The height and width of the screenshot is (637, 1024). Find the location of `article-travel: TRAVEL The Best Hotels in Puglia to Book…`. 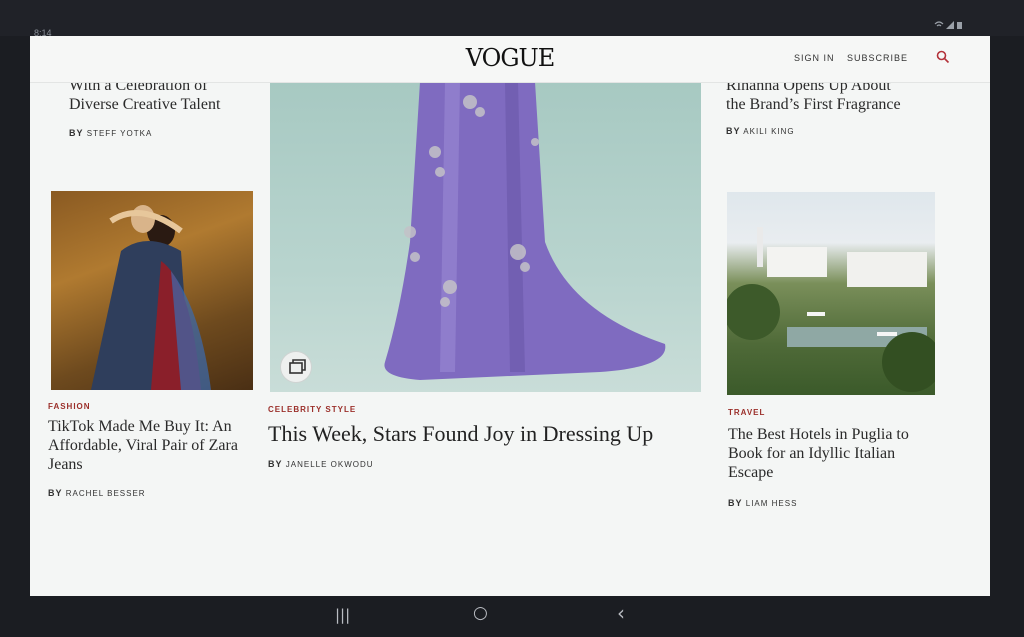

article-travel: TRAVEL The Best Hotels in Puglia to Book… is located at coordinates (835, 458).